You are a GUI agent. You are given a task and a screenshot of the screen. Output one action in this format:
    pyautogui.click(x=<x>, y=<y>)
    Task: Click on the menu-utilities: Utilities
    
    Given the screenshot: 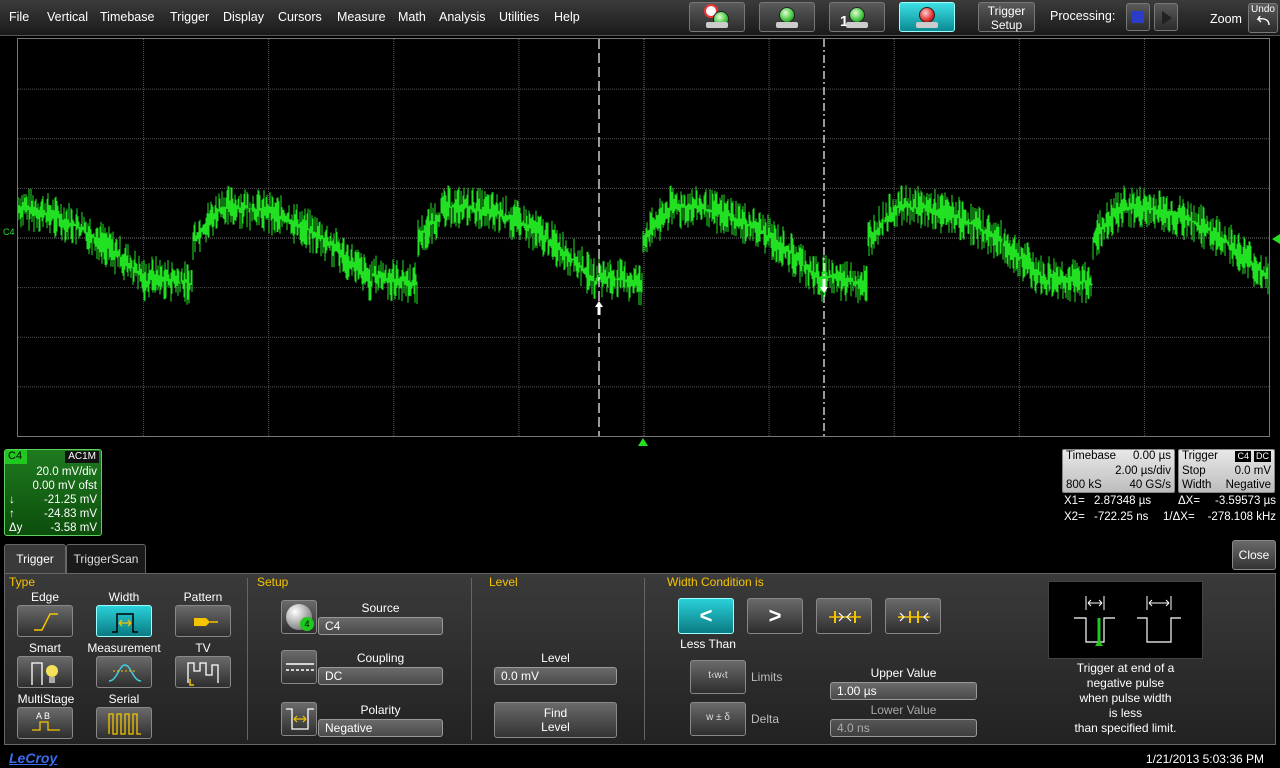 What is the action you would take?
    pyautogui.click(x=519, y=17)
    